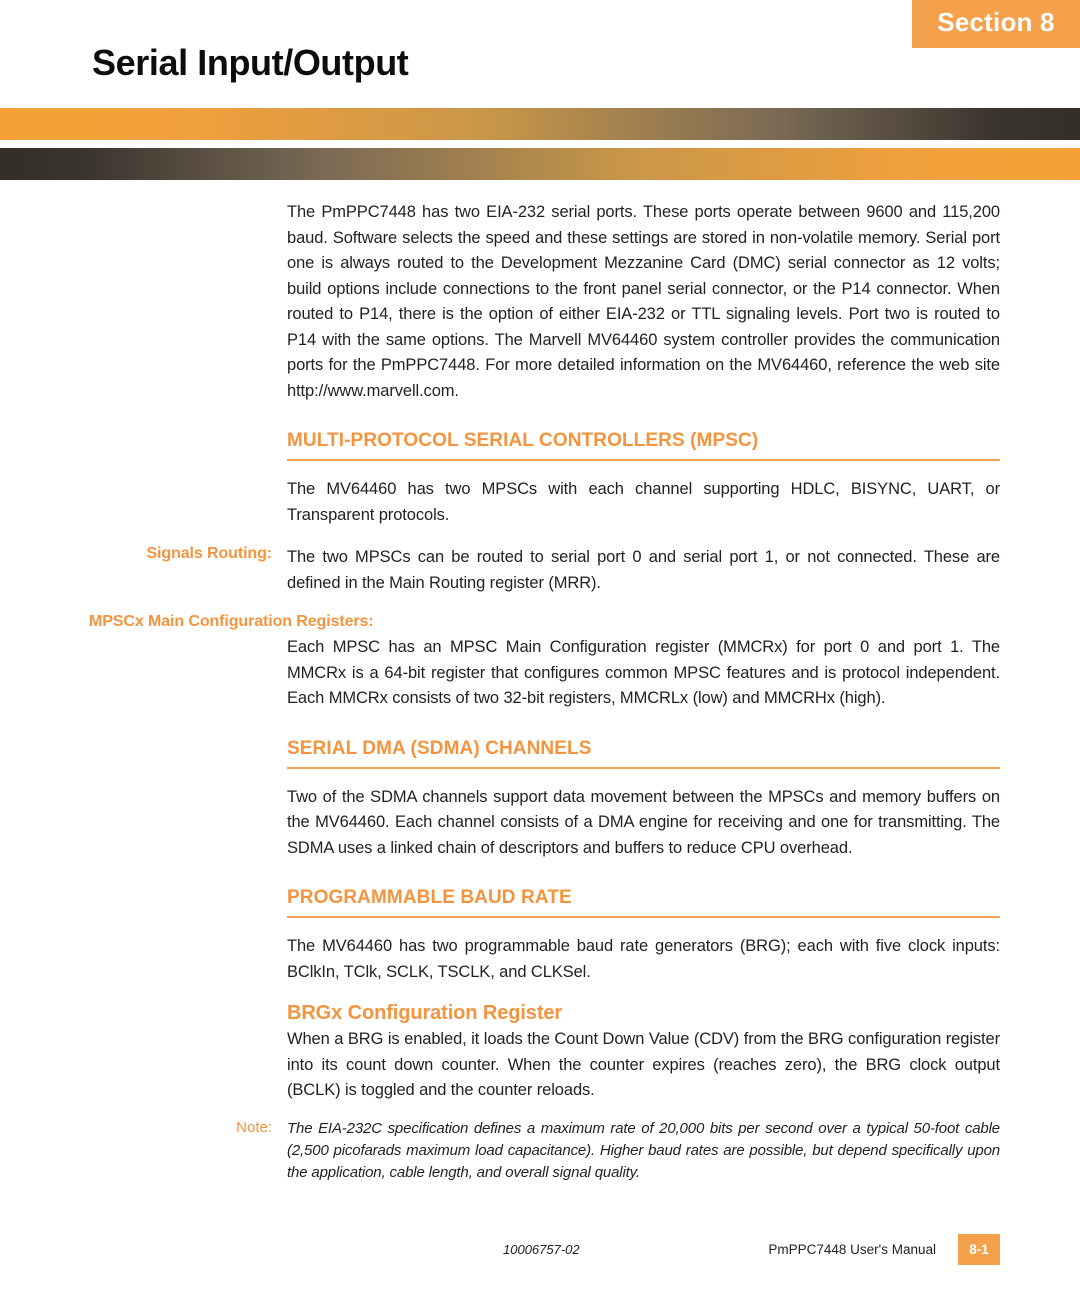  Describe the element at coordinates (540, 124) in the screenshot. I see `header-gradient-bar-top` at that location.